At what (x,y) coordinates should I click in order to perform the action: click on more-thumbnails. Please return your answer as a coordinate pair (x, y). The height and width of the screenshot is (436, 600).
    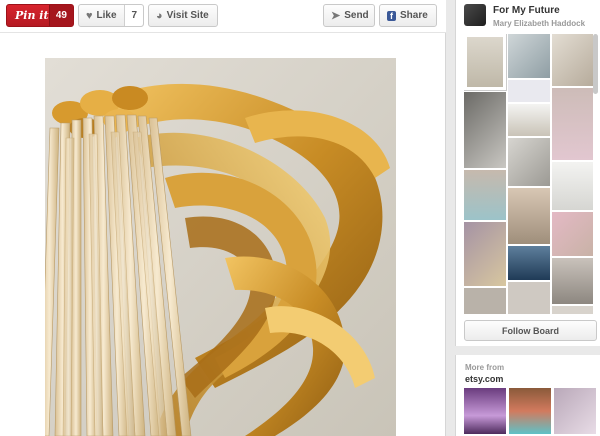
    Looking at the image, I should click on (531, 412).